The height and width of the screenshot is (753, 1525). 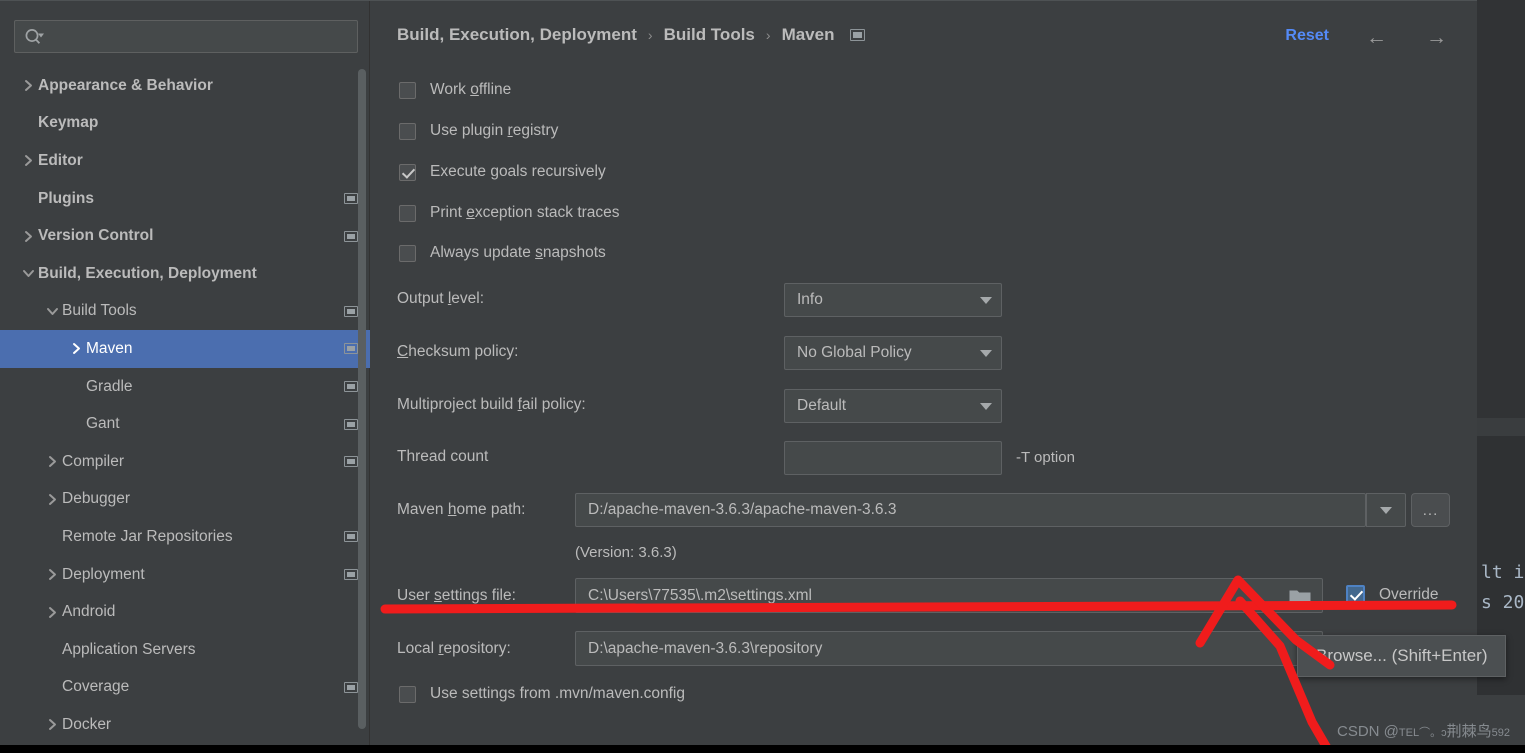 I want to click on search-box, so click(x=186, y=36).